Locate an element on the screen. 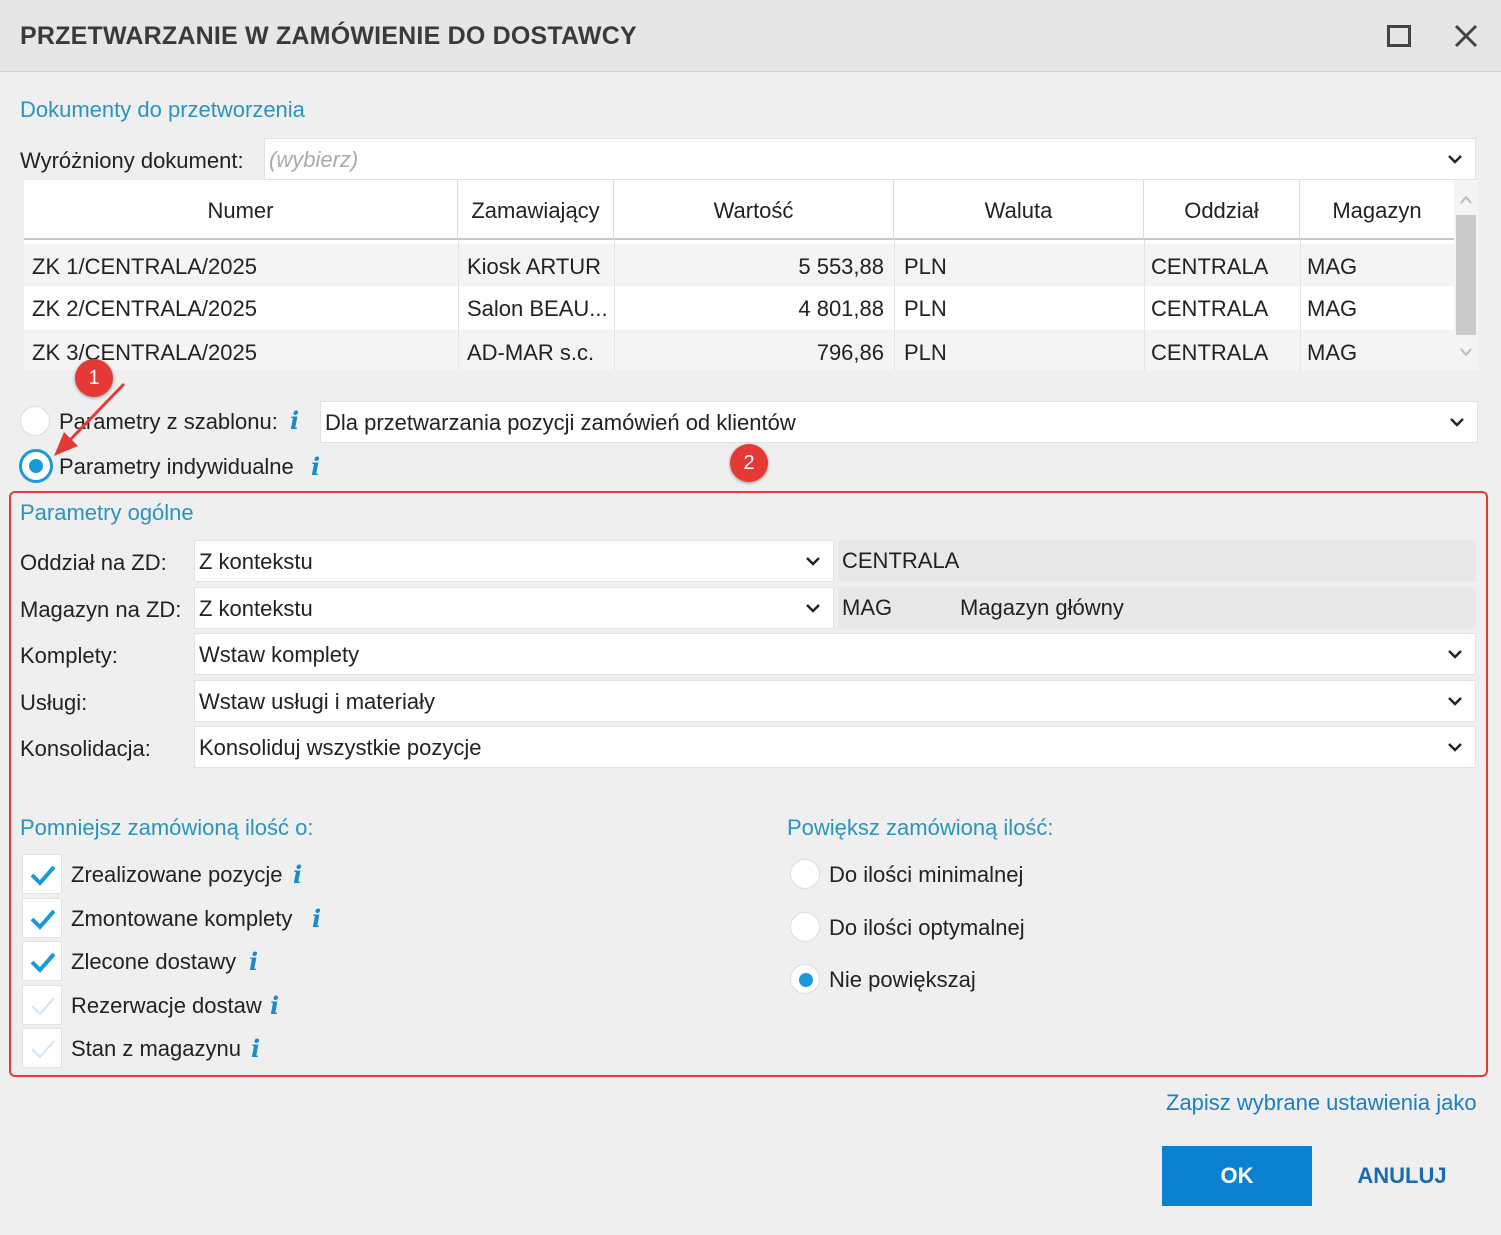  highlighted-document-label: Wyróżniony dokument: is located at coordinates (132, 160).